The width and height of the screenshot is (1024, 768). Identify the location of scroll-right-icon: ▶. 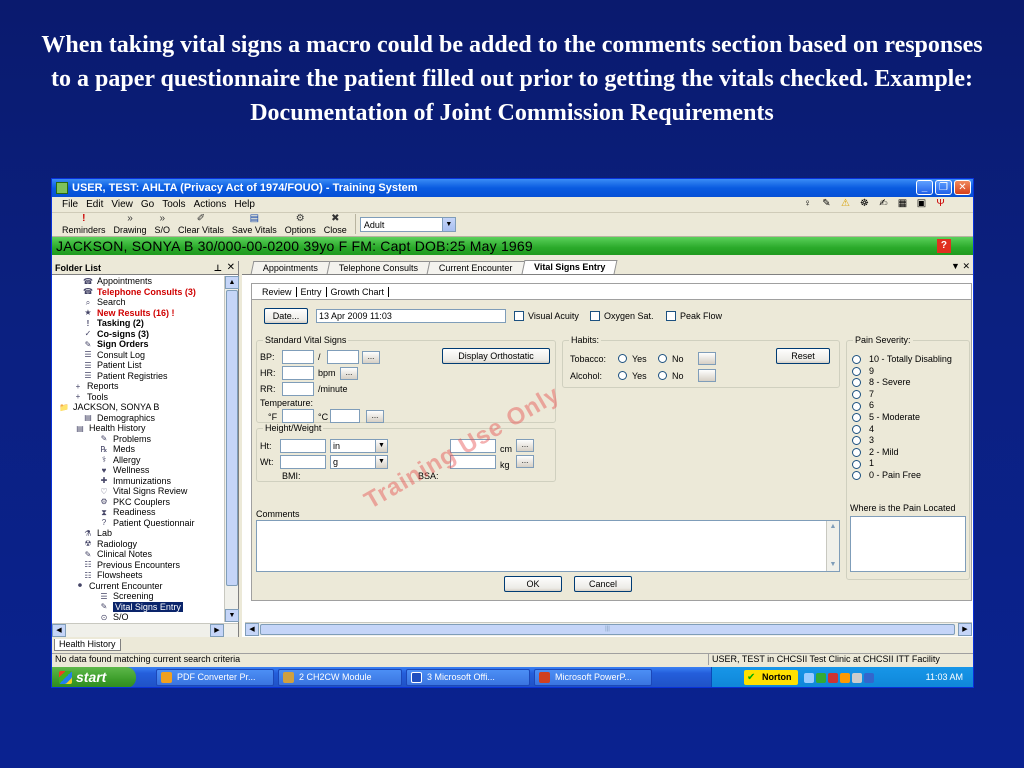
(965, 629).